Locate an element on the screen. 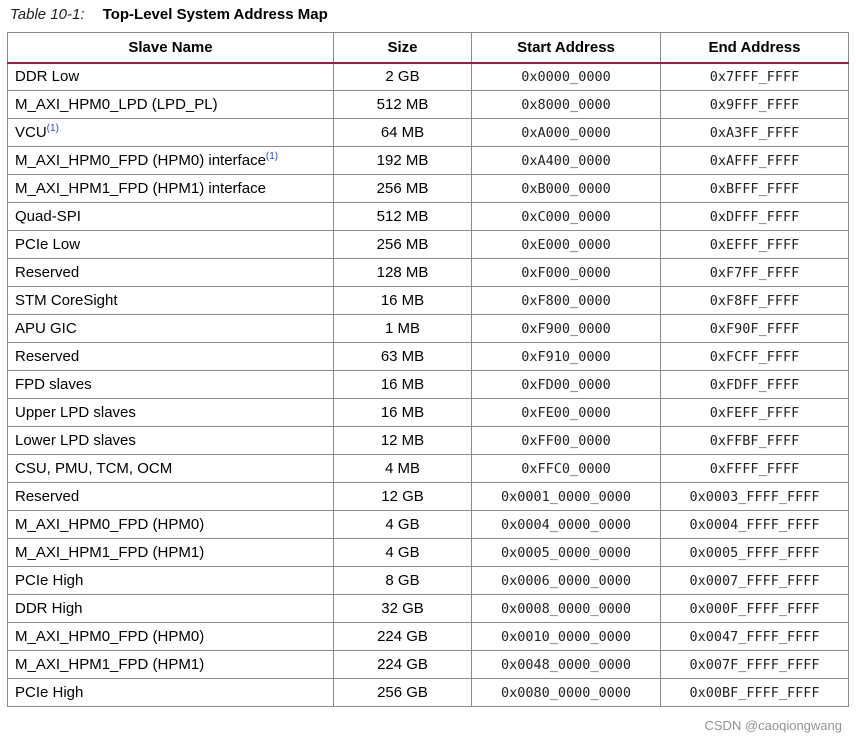 This screenshot has width=856, height=743. table-row: PCIe Low 256 MB 0xE000_0000 0xEFFF_FFFF is located at coordinates (428, 244).